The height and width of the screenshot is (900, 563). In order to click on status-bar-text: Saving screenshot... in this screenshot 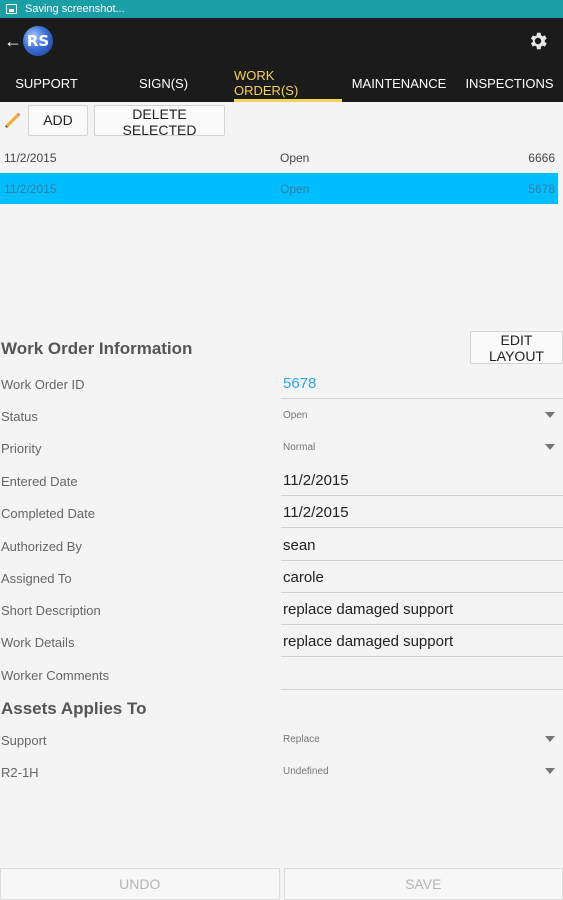, I will do `click(75, 9)`.